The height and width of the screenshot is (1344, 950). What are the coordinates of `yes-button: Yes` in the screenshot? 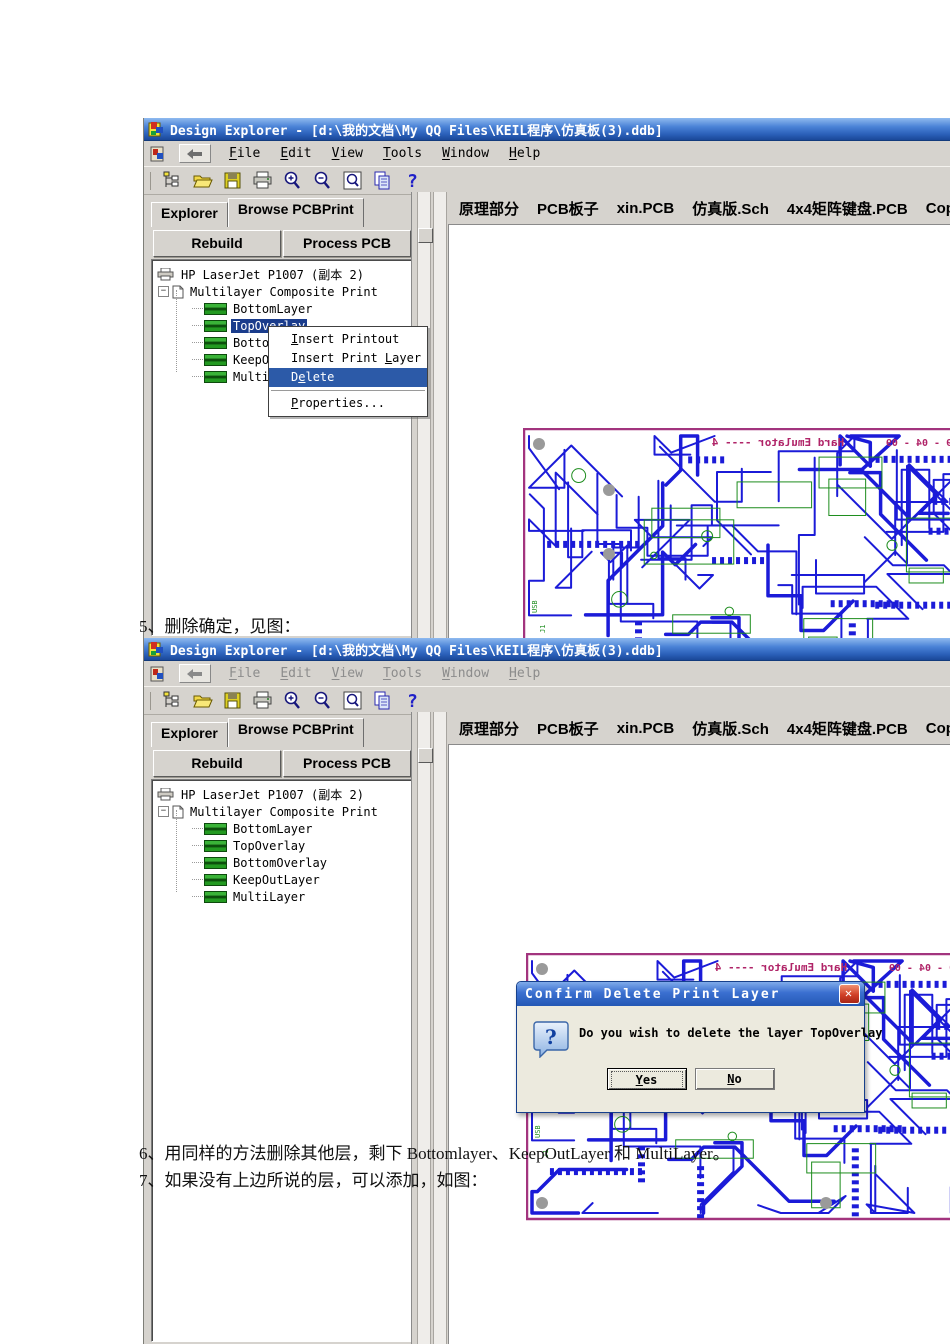 It's located at (646, 1079).